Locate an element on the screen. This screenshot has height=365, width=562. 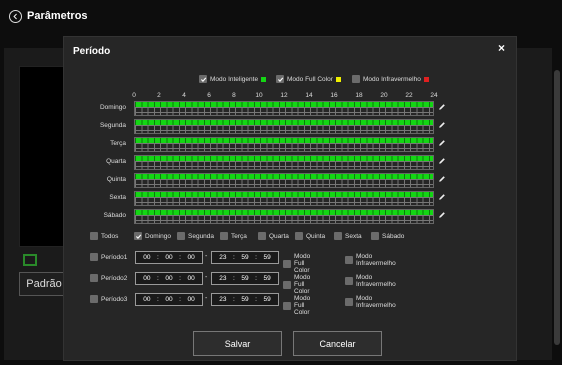
legend-swatch is located at coordinates (264, 79).